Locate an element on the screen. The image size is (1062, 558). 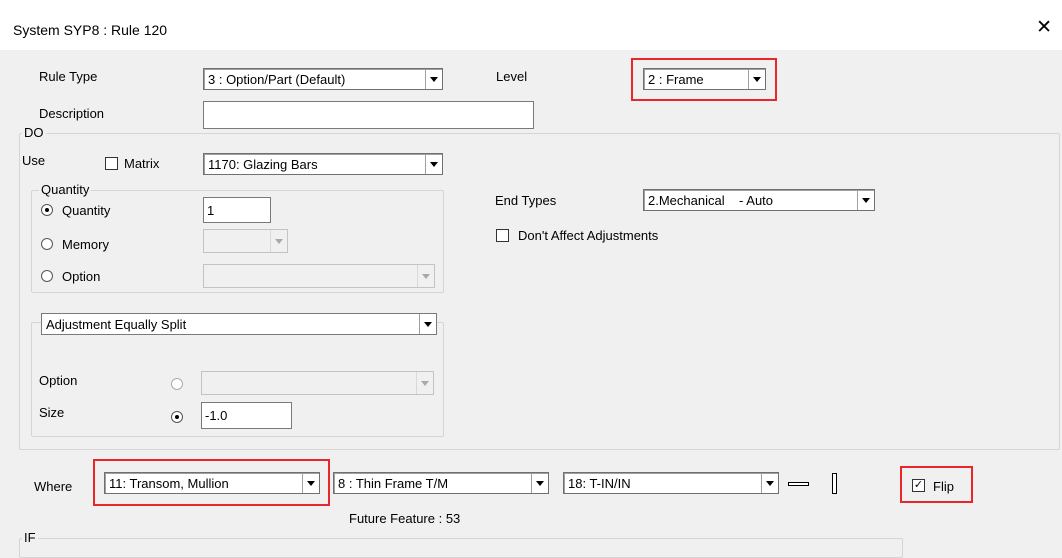
where-select-2: 8 : Thin Frame T/M is located at coordinates (441, 483).